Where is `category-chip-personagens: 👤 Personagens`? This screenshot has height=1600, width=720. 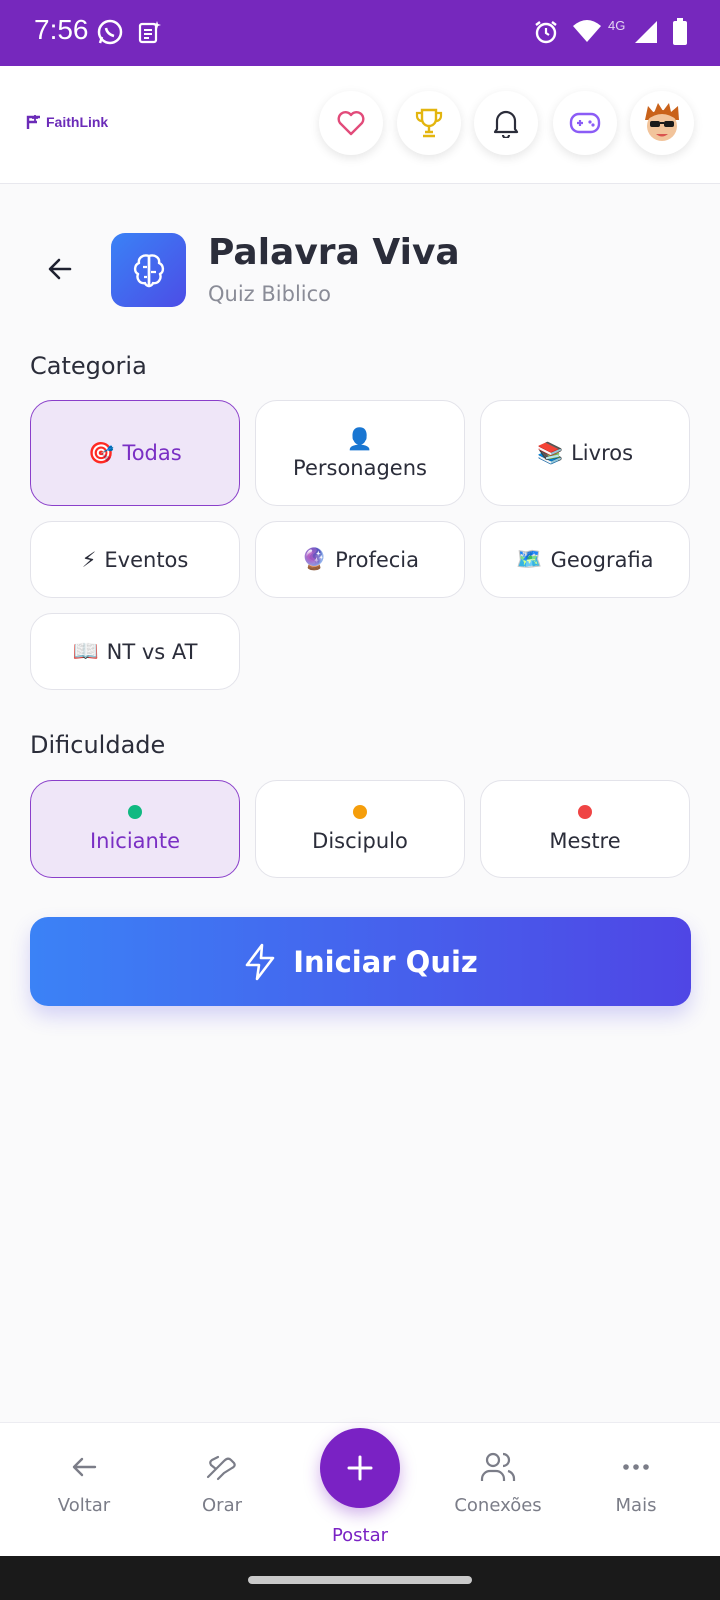
category-chip-personagens: 👤 Personagens is located at coordinates (360, 453).